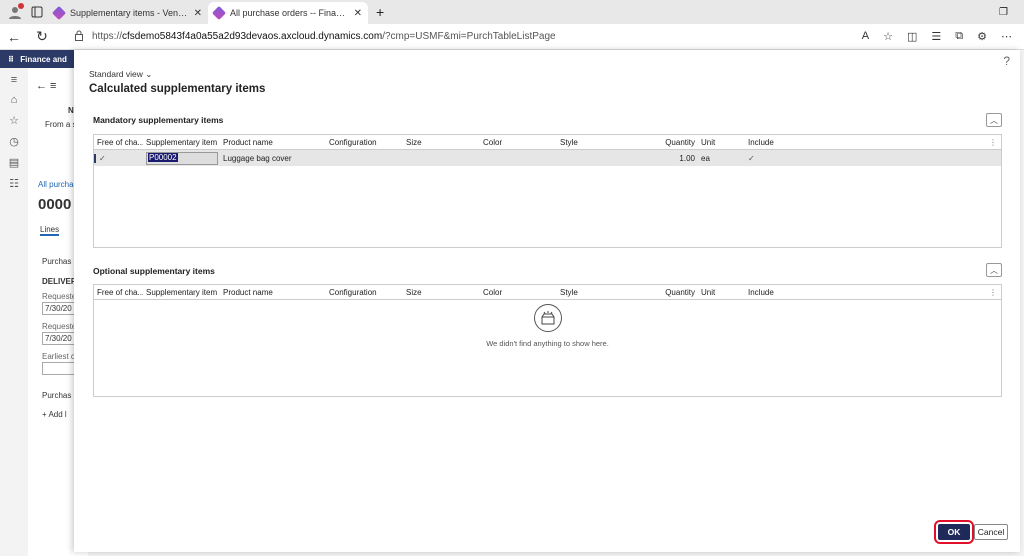  Describe the element at coordinates (257, 158) in the screenshot. I see `product-name-cell: Luggage bag cover` at that location.